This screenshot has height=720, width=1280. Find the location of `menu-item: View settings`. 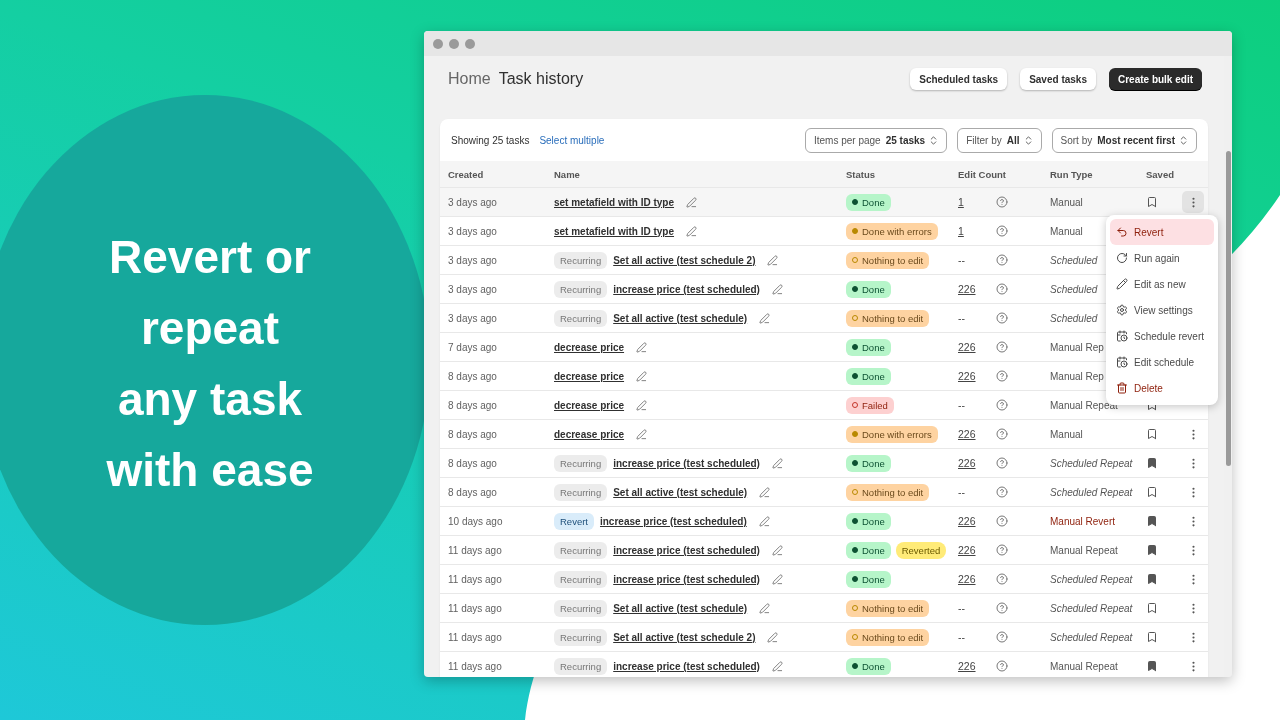

menu-item: View settings is located at coordinates (1162, 310).